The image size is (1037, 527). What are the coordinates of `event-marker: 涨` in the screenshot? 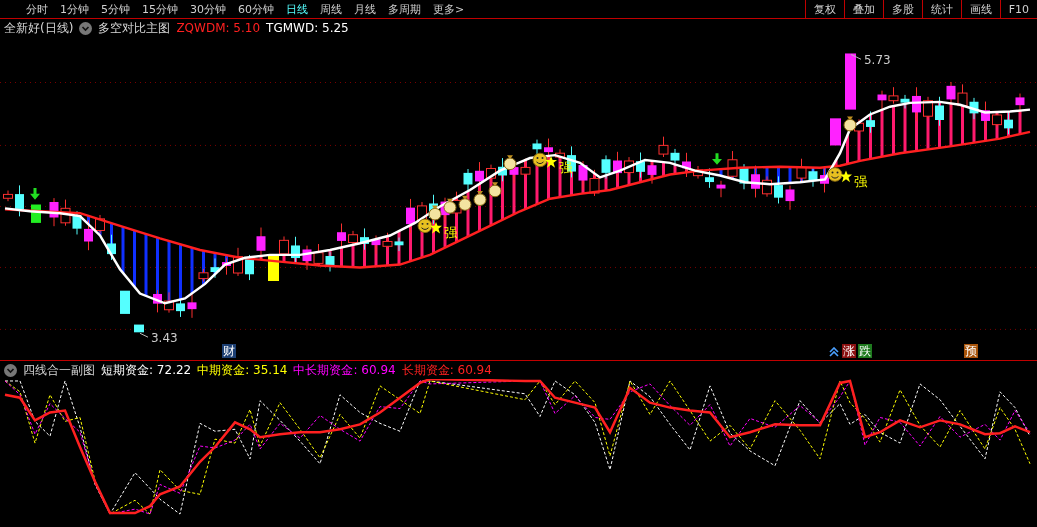 It's located at (849, 351).